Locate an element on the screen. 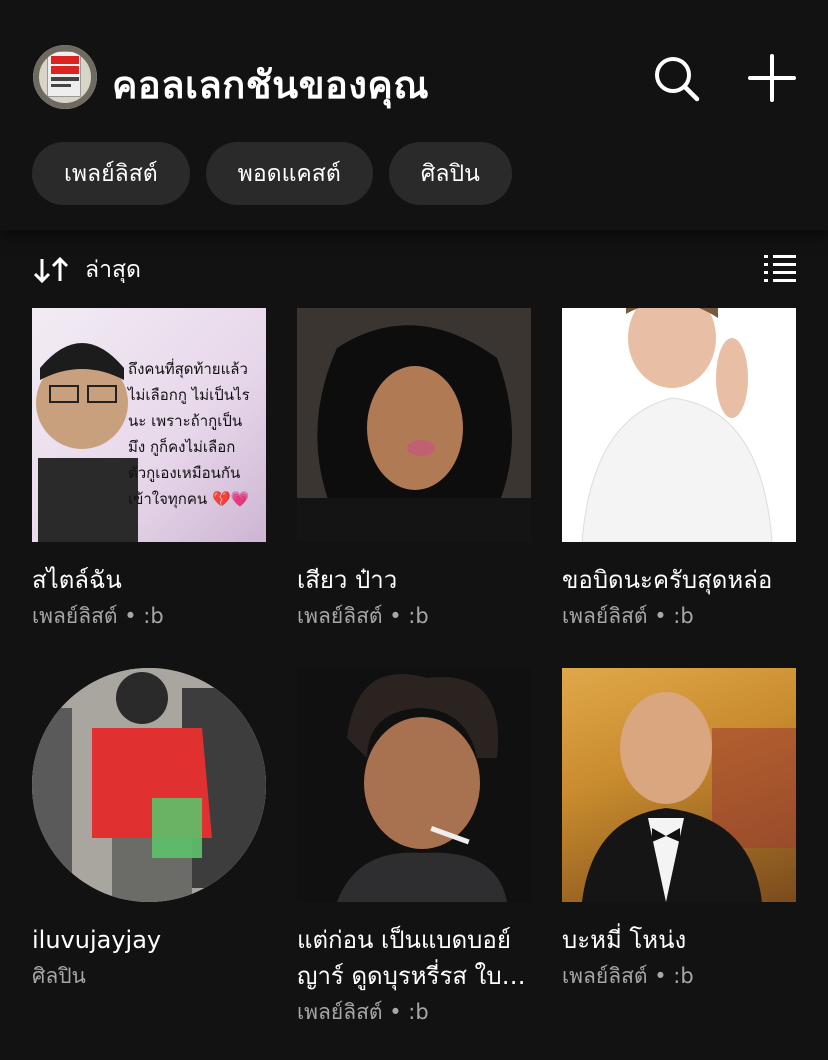 This screenshot has height=1060, width=828. list-view-button is located at coordinates (780, 269).